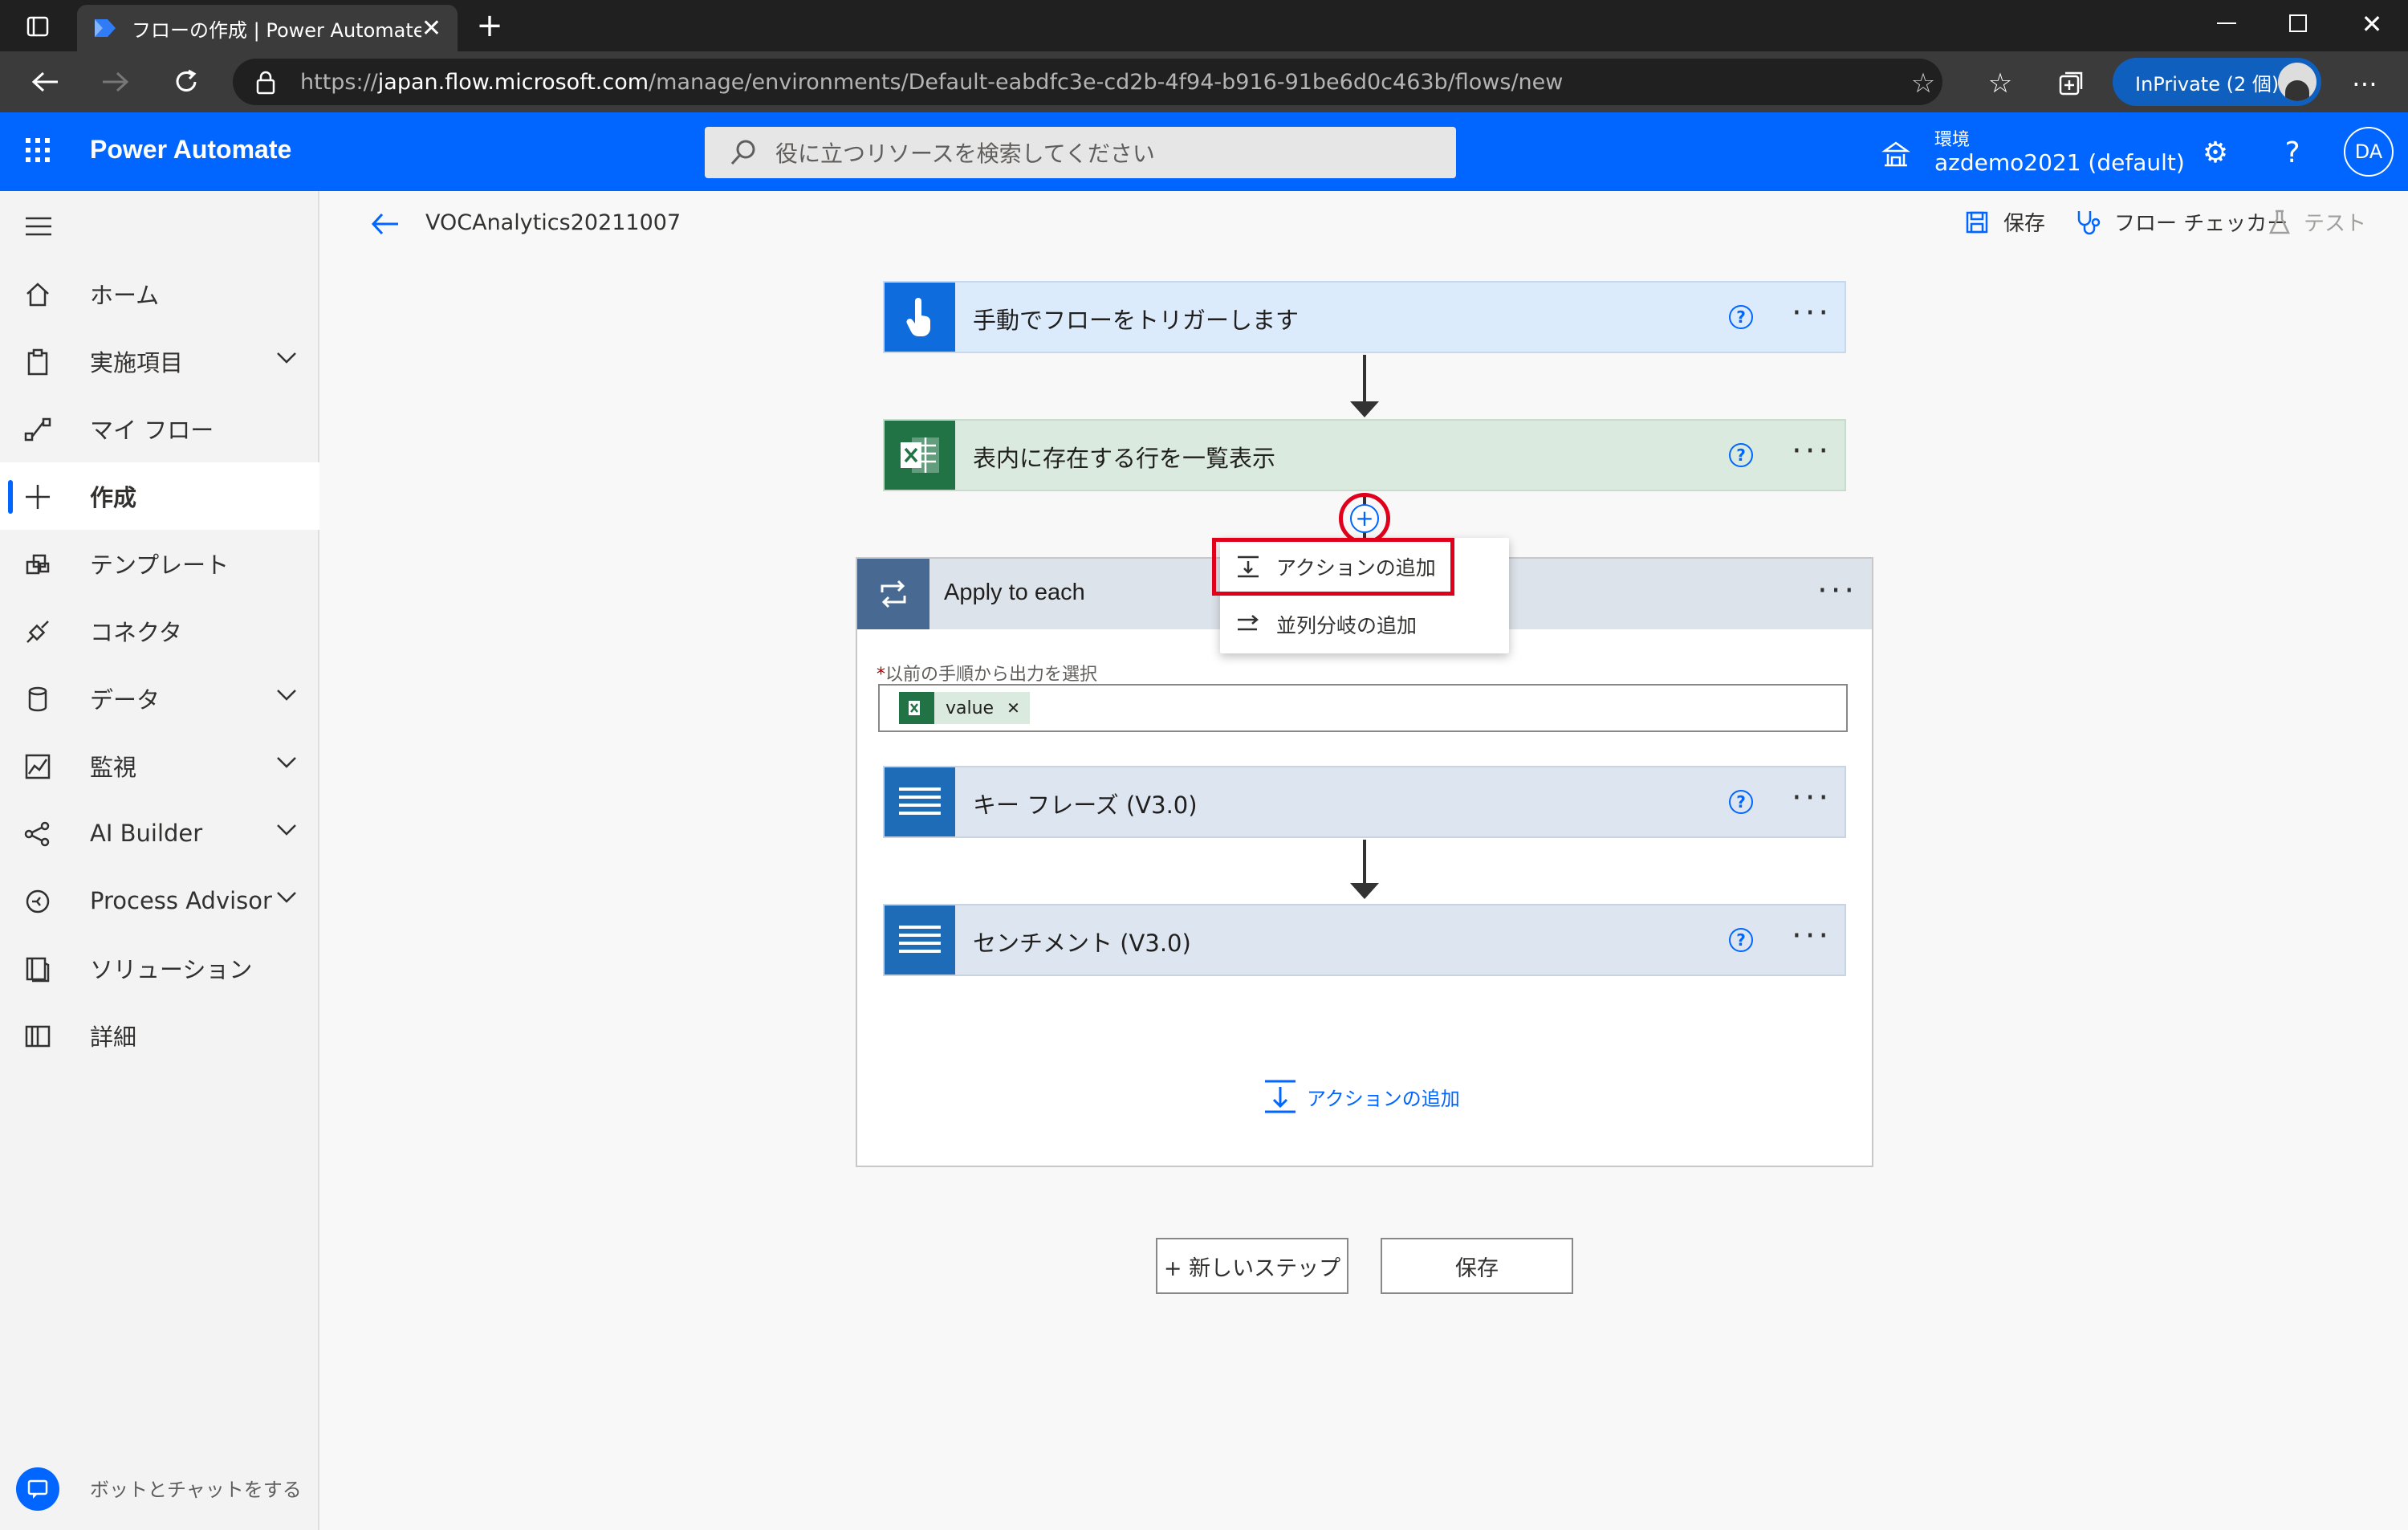  What do you see at coordinates (2071, 83) in the screenshot?
I see `collections-icon` at bounding box center [2071, 83].